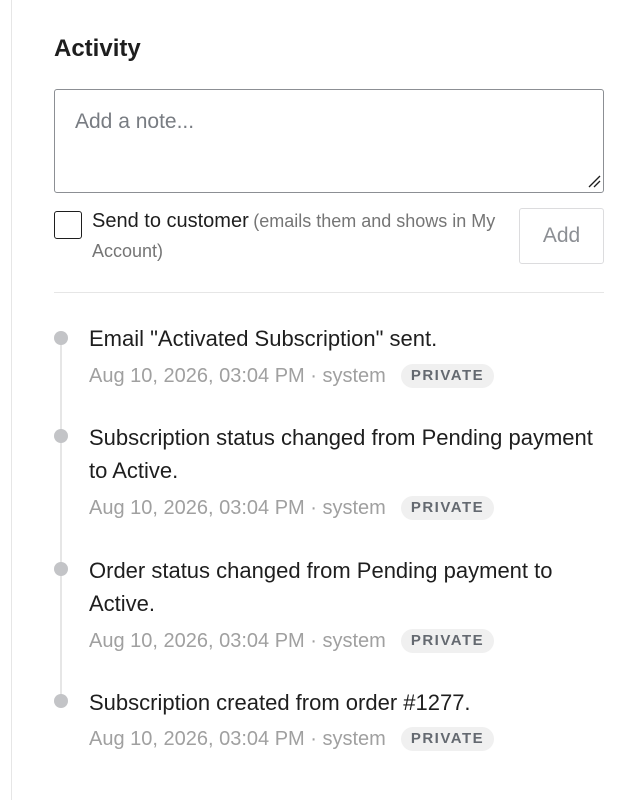 Image resolution: width=628 pixels, height=800 pixels. Describe the element at coordinates (263, 338) in the screenshot. I see `entry-text: Email "Activated Subscription" sent.` at that location.